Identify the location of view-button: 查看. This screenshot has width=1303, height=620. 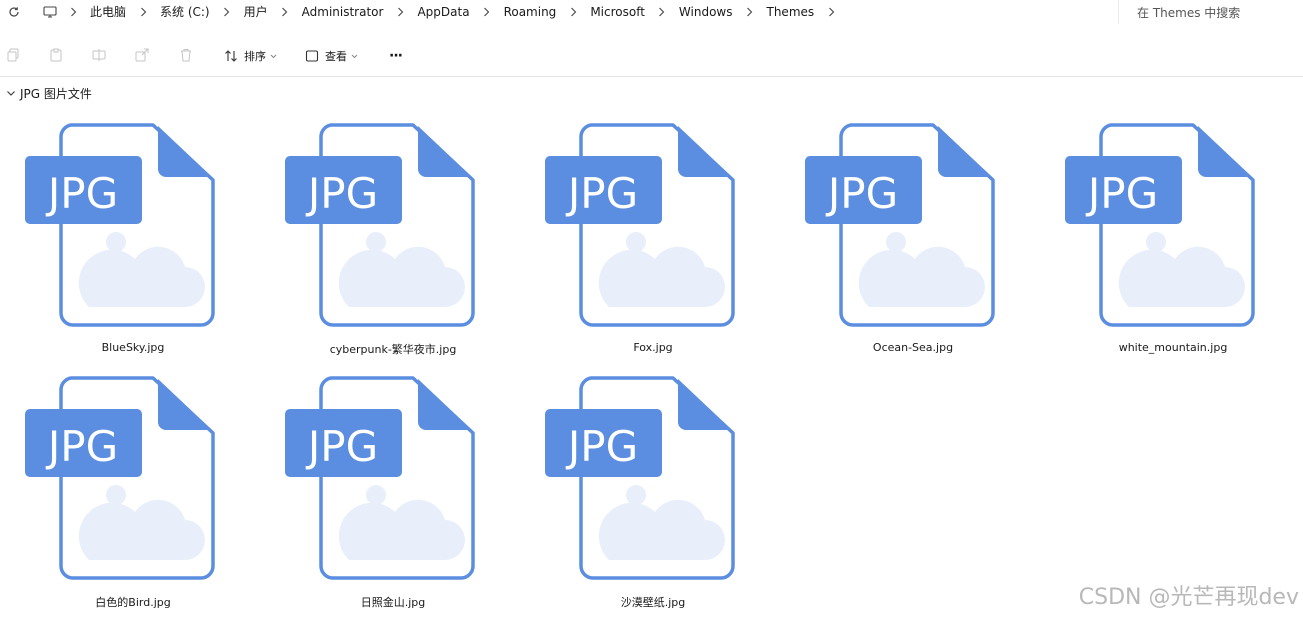
(331, 56).